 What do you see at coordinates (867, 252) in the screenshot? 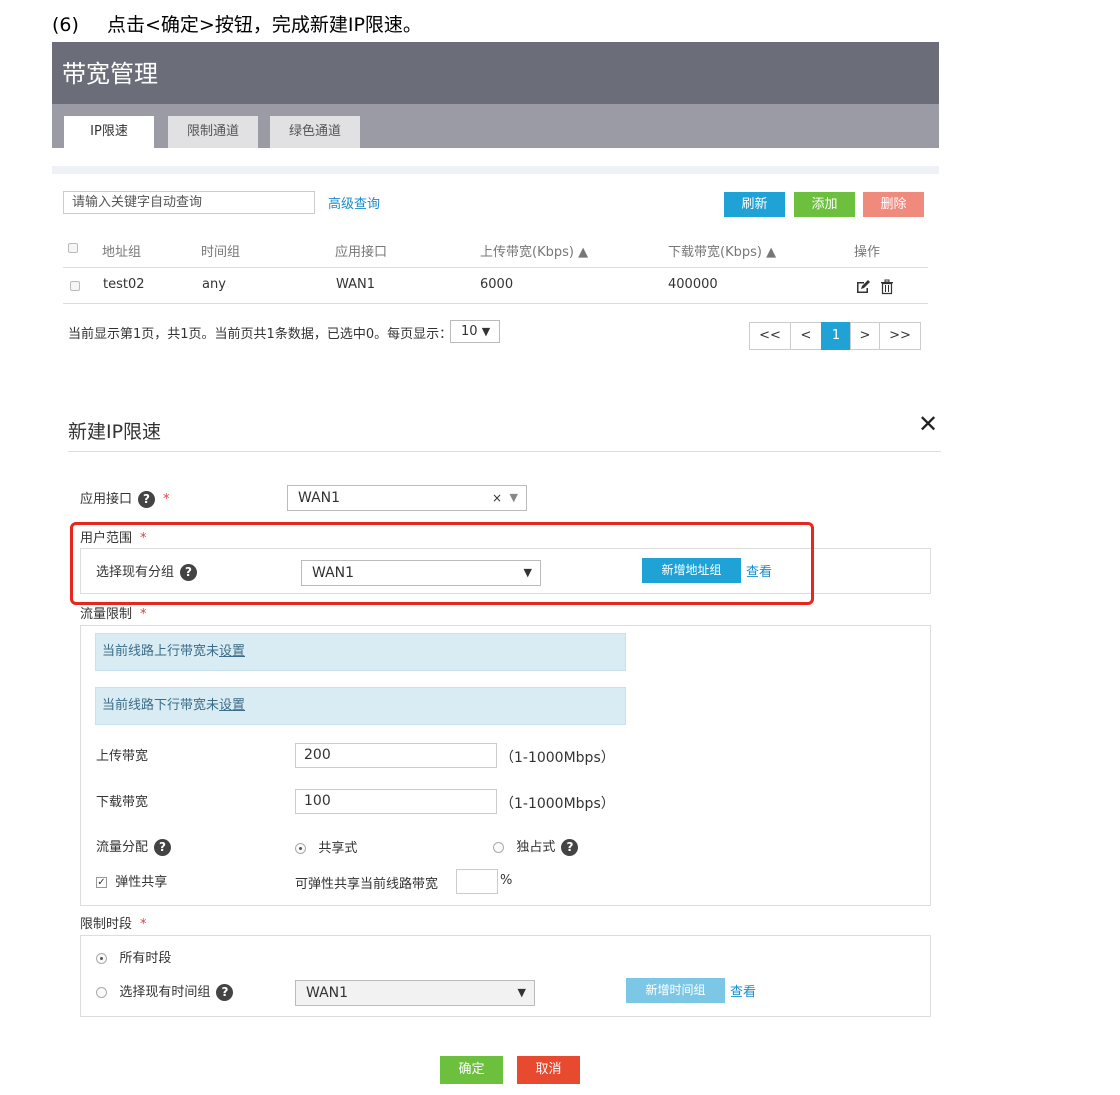
I see `col-actions: 操作` at bounding box center [867, 252].